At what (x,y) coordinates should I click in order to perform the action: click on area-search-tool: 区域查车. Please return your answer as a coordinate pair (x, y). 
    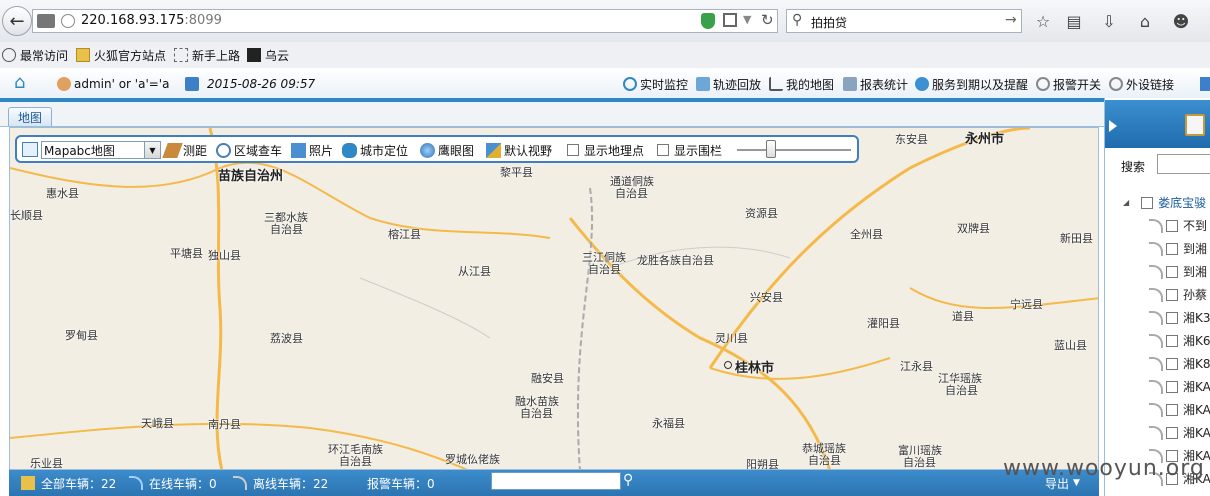
    Looking at the image, I should click on (249, 150).